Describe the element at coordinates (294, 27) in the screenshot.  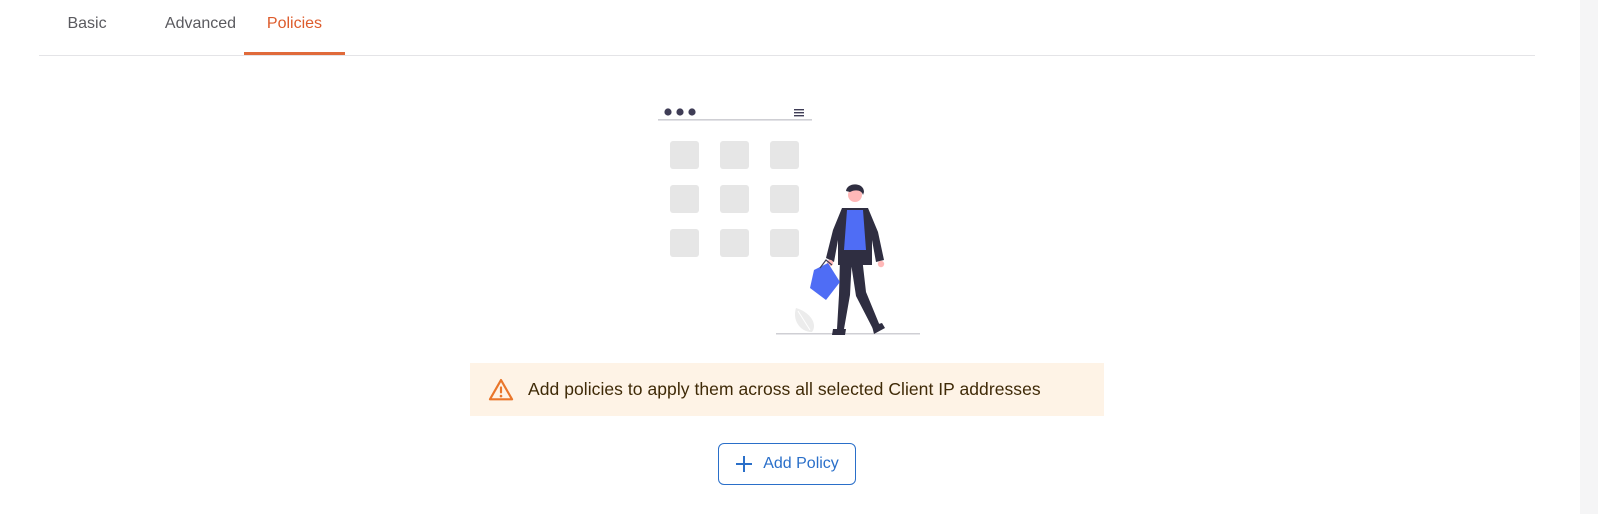
I see `tab-policies: Policies` at that location.